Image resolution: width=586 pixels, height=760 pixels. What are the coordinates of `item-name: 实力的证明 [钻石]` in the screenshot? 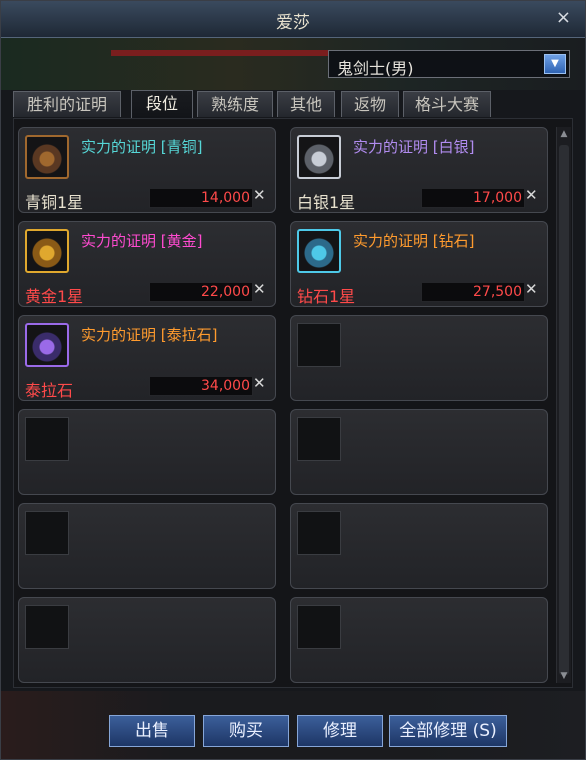 It's located at (414, 241).